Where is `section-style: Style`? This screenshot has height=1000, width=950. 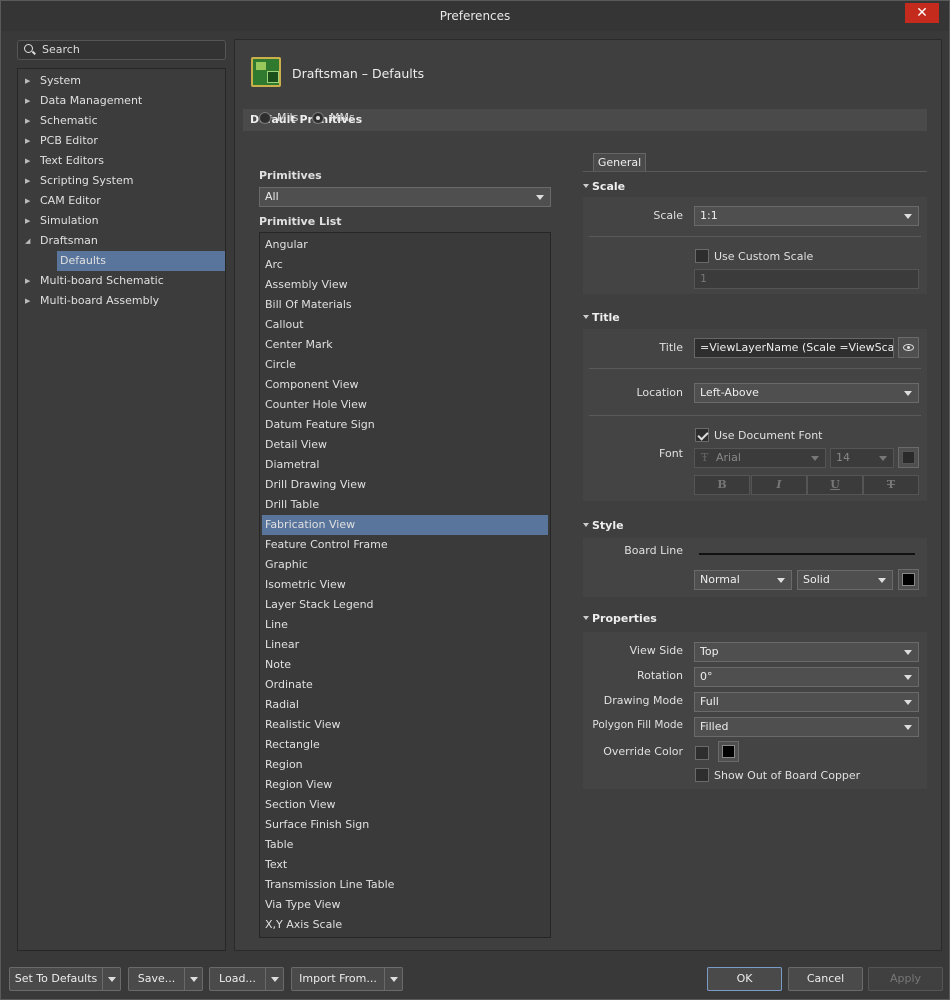
section-style: Style is located at coordinates (603, 525).